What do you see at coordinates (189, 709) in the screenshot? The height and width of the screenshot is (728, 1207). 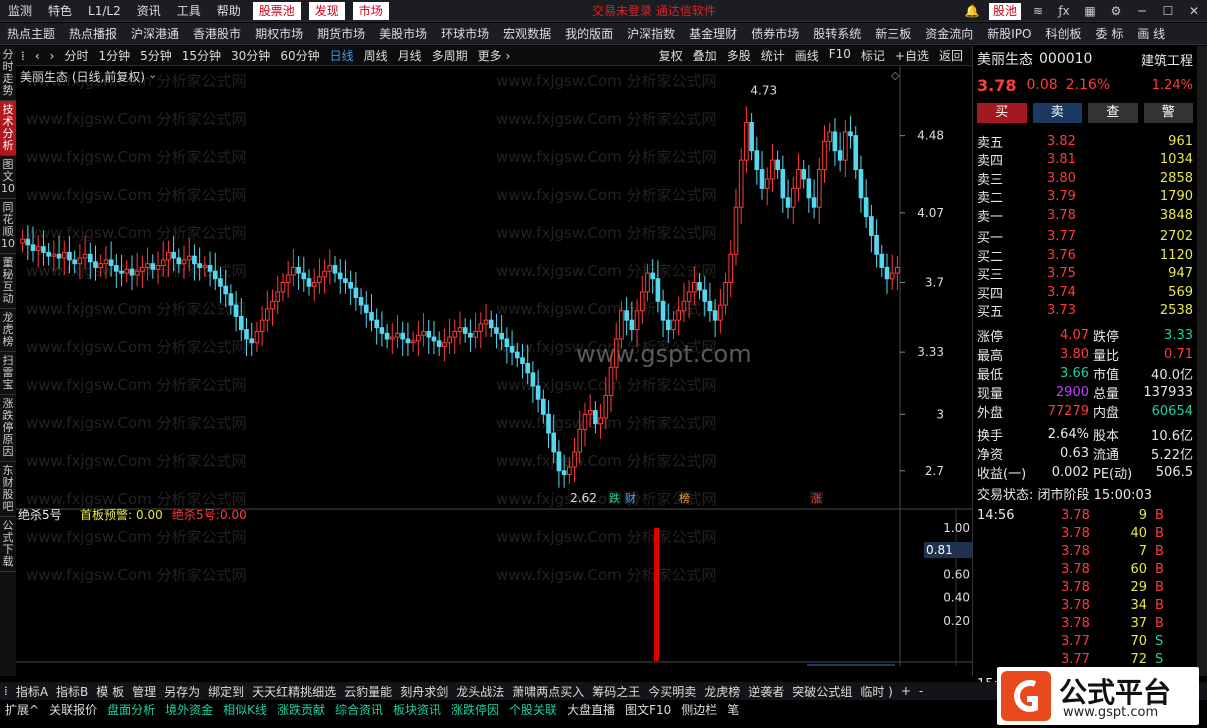 I see `status-item: 境外资金` at bounding box center [189, 709].